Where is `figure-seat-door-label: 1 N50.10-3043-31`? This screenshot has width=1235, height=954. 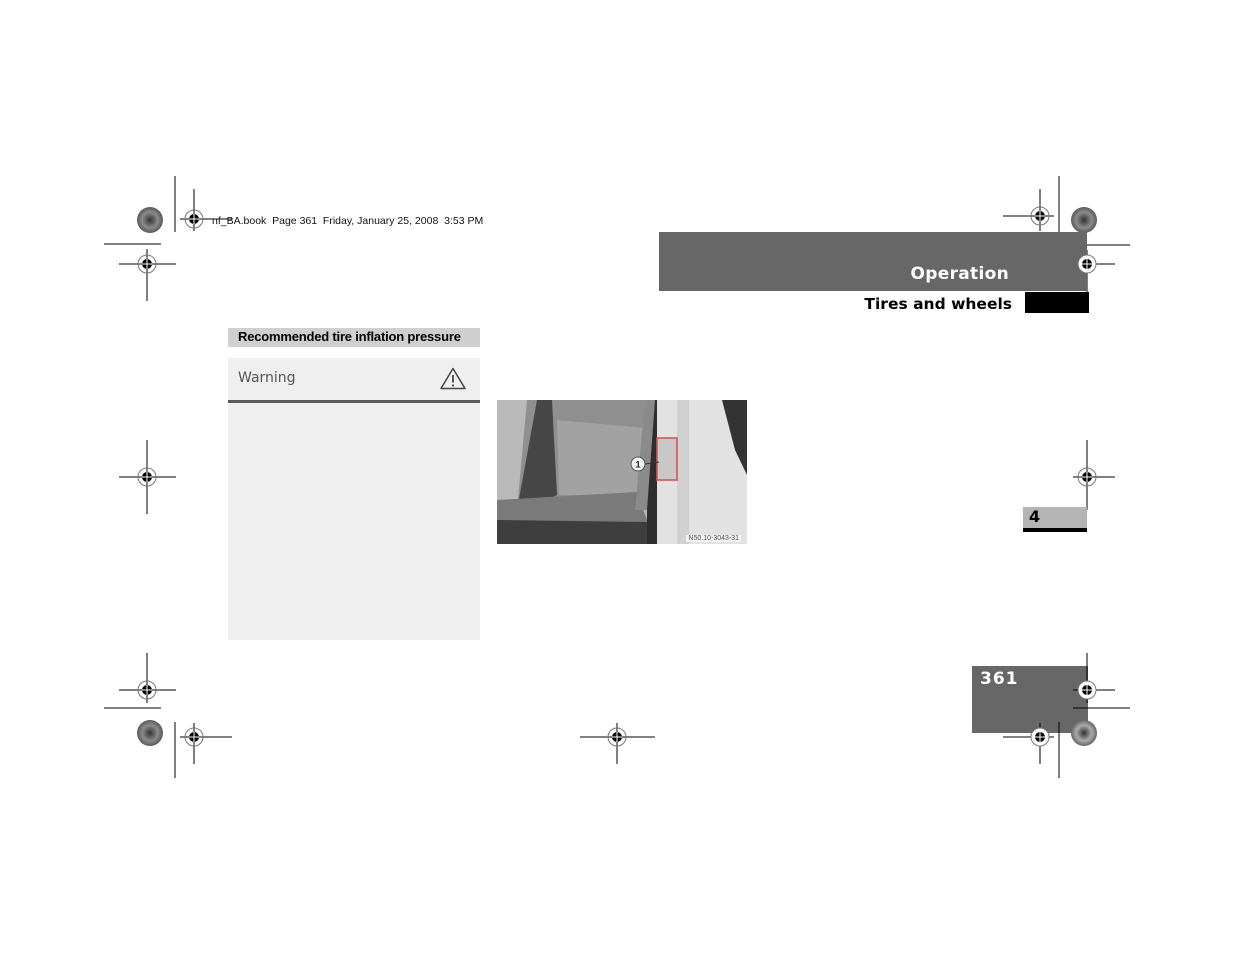 figure-seat-door-label: 1 N50.10-3043-31 is located at coordinates (622, 472).